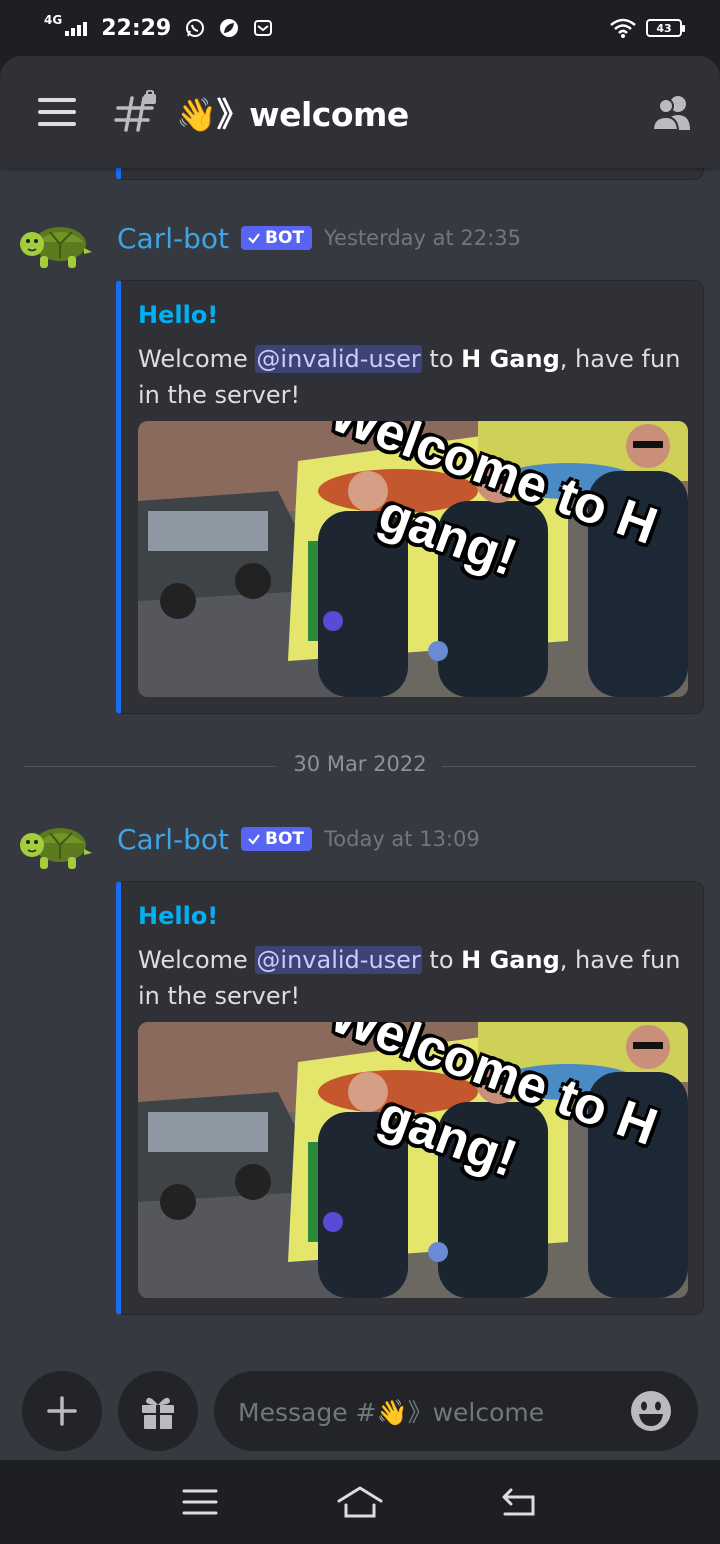  What do you see at coordinates (651, 1411) in the screenshot?
I see `emoji-icon` at bounding box center [651, 1411].